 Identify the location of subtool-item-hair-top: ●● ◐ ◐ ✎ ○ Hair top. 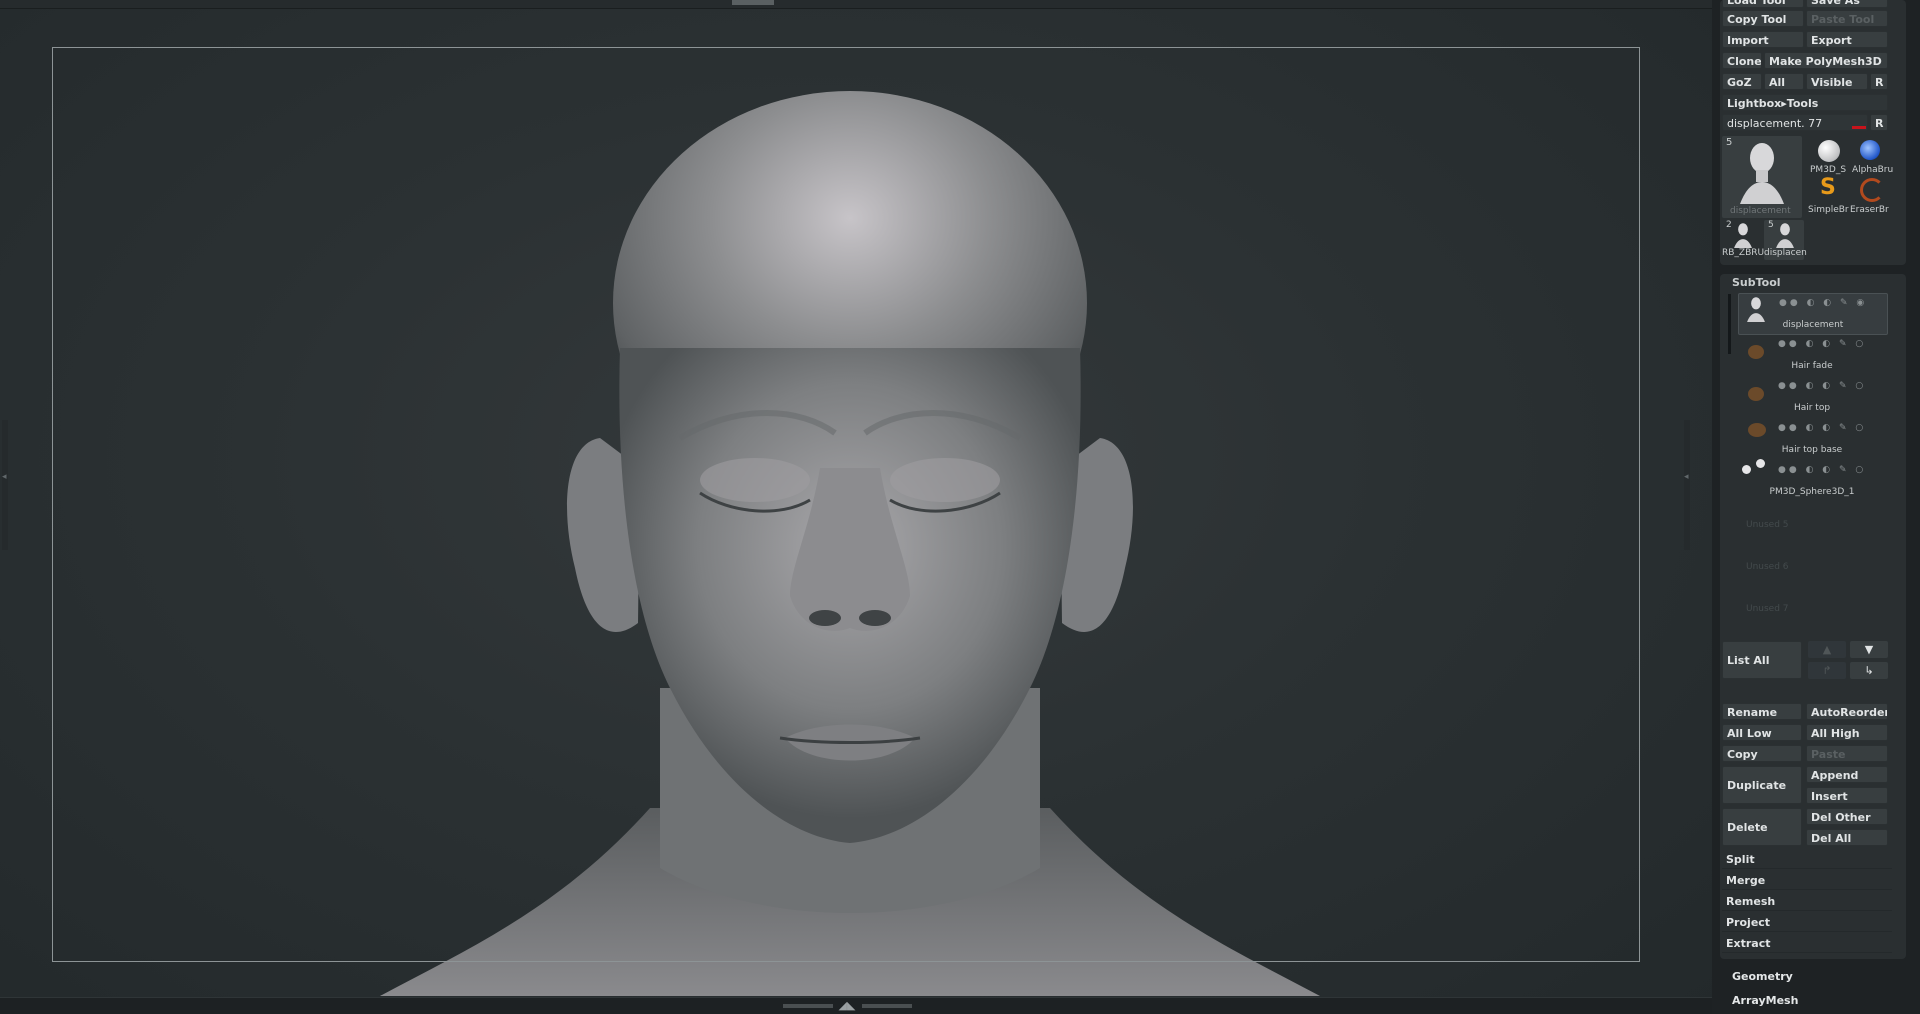
(1812, 397).